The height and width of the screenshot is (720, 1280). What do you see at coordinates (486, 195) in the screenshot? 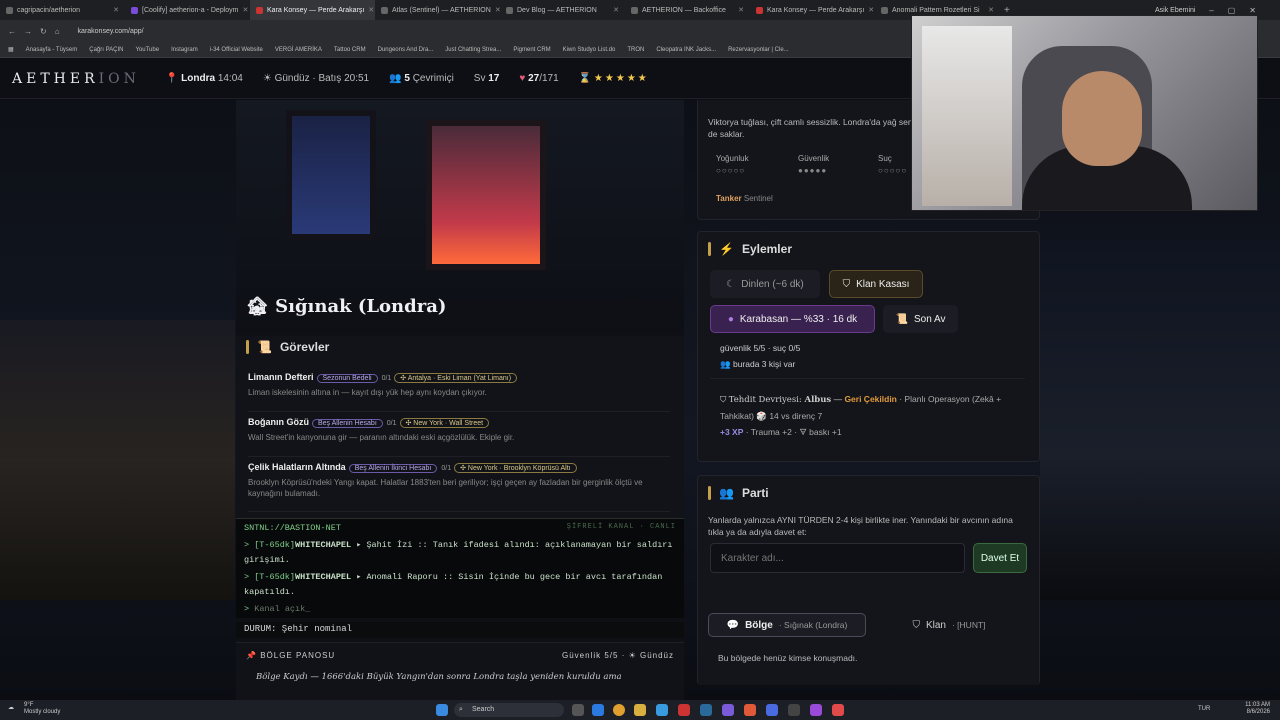
I see `red-window` at bounding box center [486, 195].